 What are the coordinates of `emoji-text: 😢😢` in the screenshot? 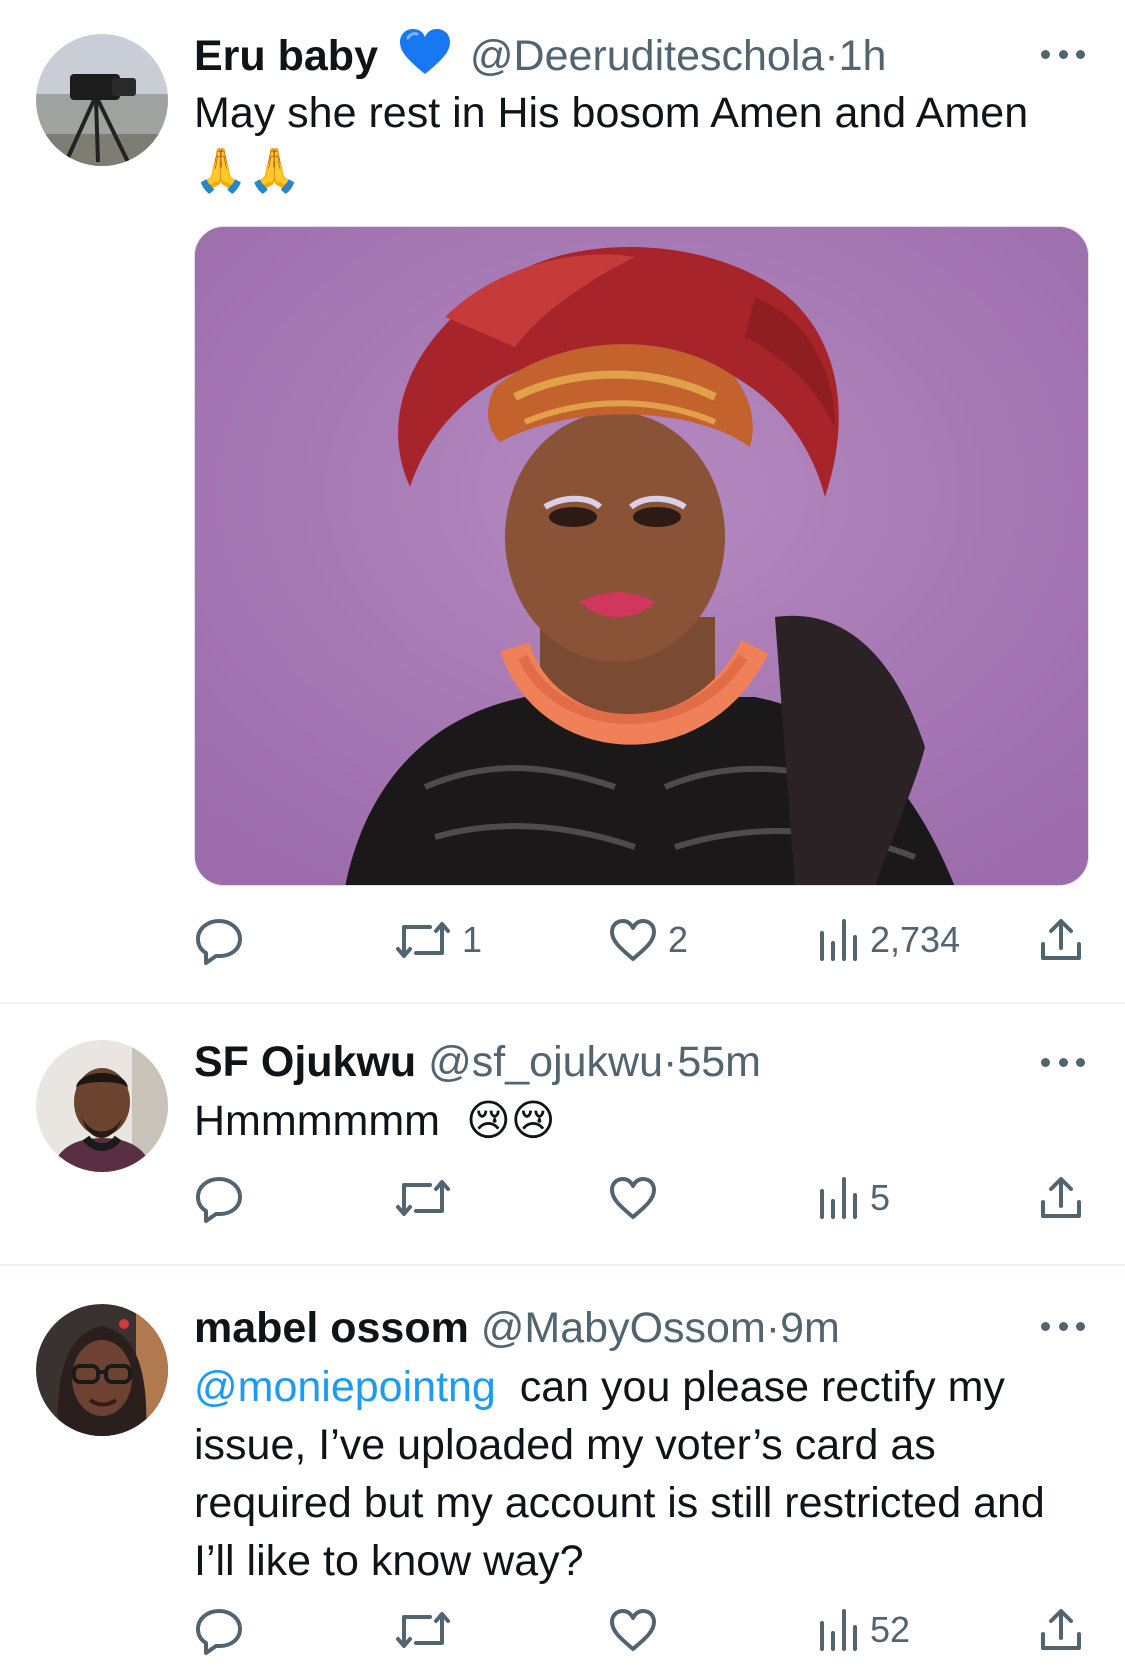 It's located at (510, 1121).